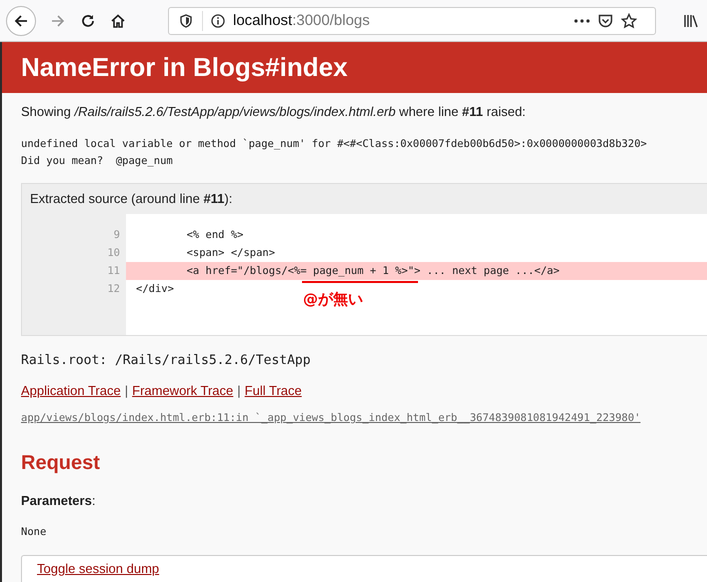 The height and width of the screenshot is (582, 707). Describe the element at coordinates (71, 390) in the screenshot. I see `trace-link: Application Trace` at that location.